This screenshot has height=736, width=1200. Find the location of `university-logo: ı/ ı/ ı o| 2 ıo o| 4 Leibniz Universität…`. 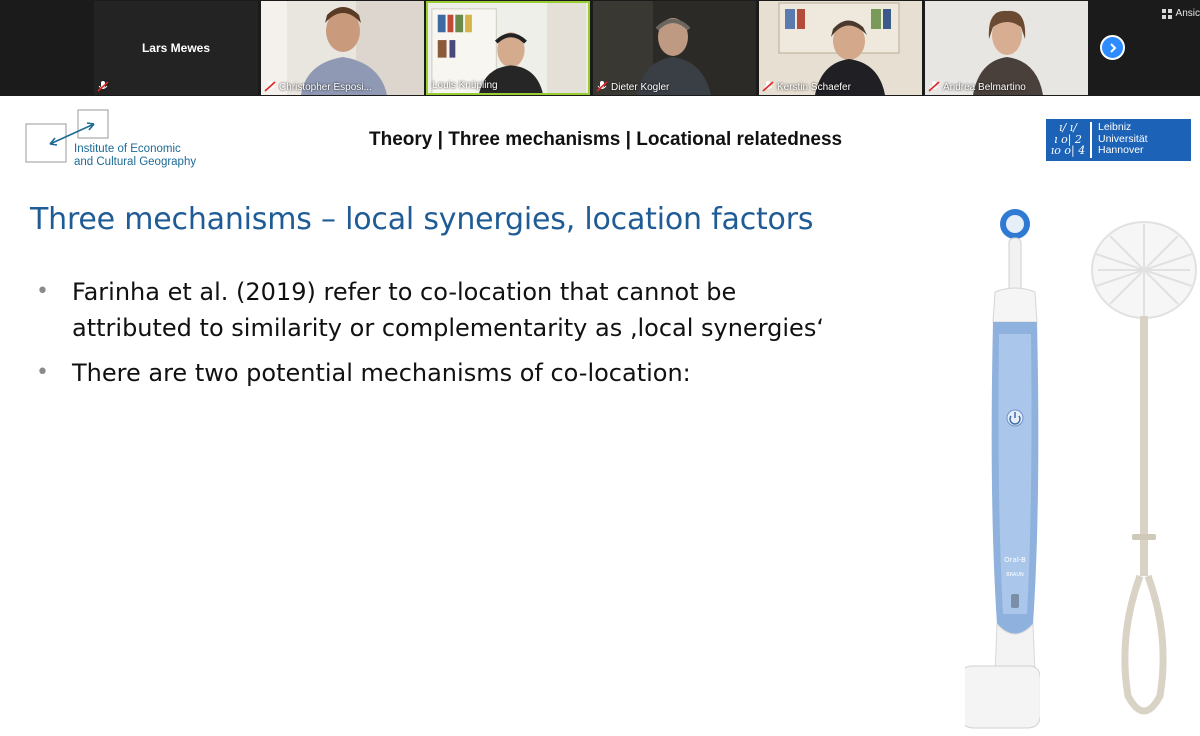

university-logo: ı/ ı/ ı o| 2 ıo o| 4 Leibniz Universität… is located at coordinates (1118, 140).